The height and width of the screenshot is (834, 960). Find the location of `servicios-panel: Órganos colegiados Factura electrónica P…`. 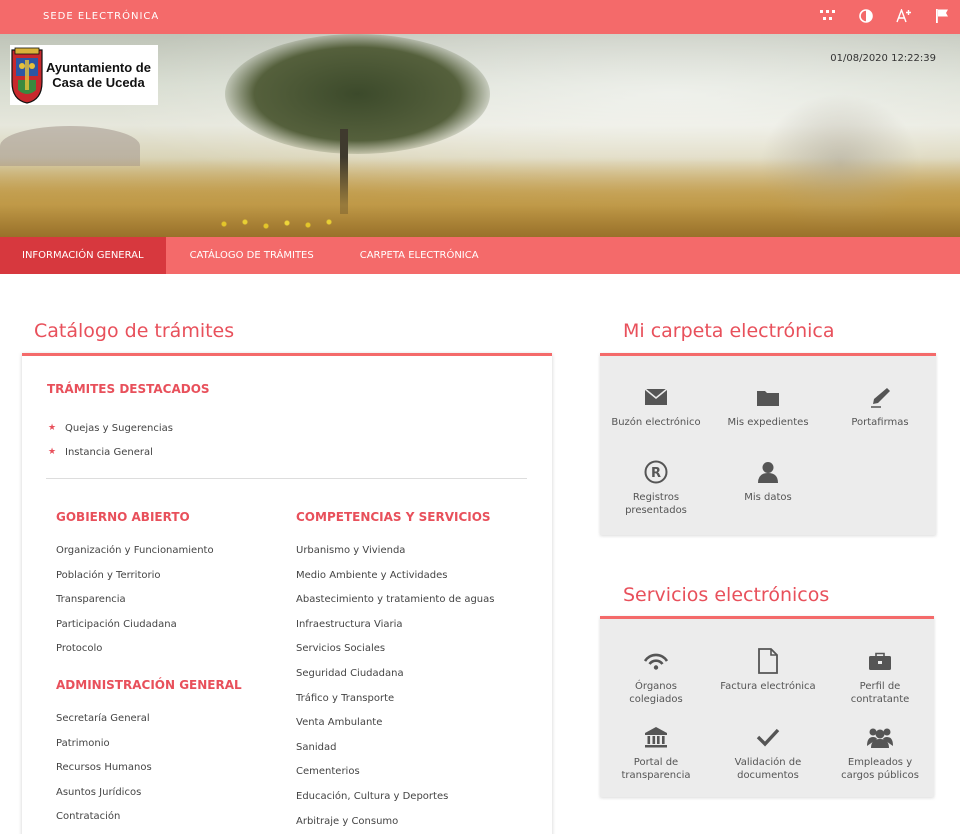

servicios-panel: Órganos colegiados Factura electrónica P… is located at coordinates (767, 706).